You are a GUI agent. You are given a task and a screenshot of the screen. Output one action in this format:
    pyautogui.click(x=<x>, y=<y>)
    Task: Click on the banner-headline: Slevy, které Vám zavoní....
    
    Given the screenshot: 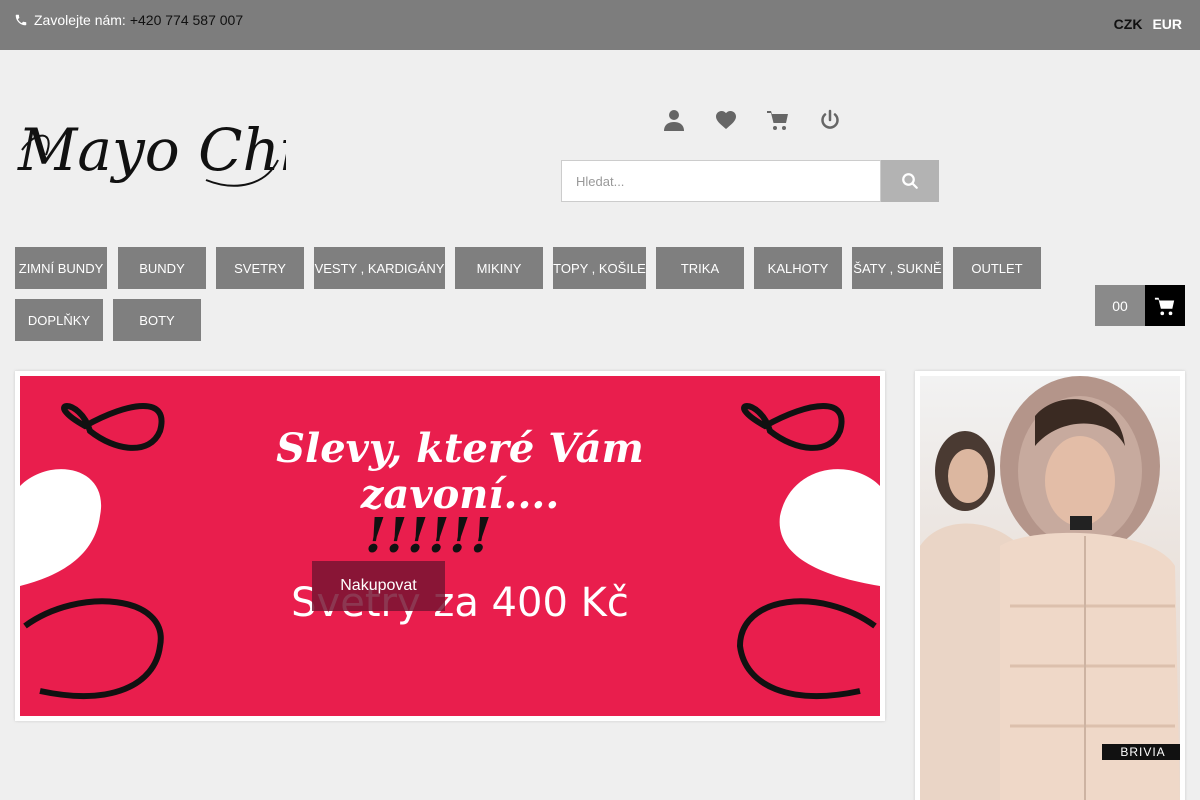 What is the action you would take?
    pyautogui.click(x=460, y=471)
    